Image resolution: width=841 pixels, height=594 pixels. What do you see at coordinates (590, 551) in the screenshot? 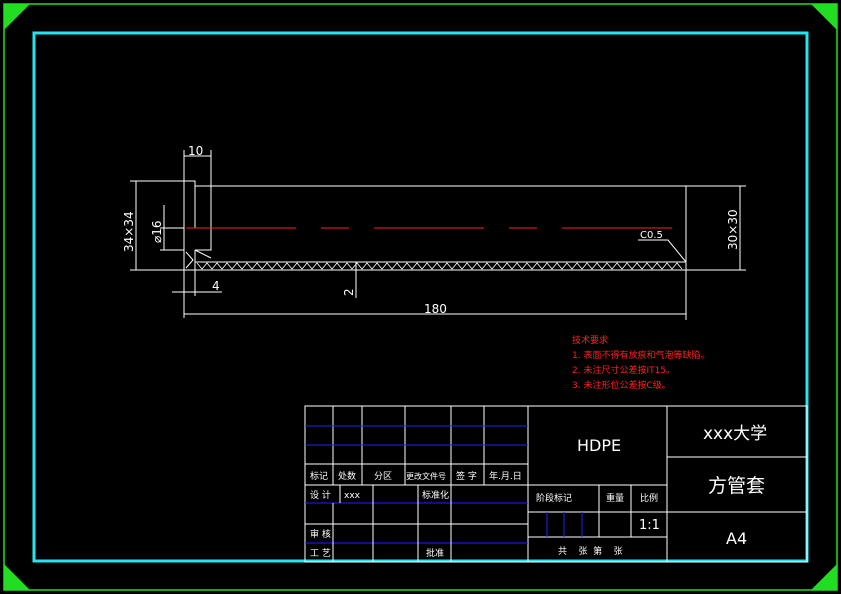
I see `label-sheets: 共 张 第 张` at bounding box center [590, 551].